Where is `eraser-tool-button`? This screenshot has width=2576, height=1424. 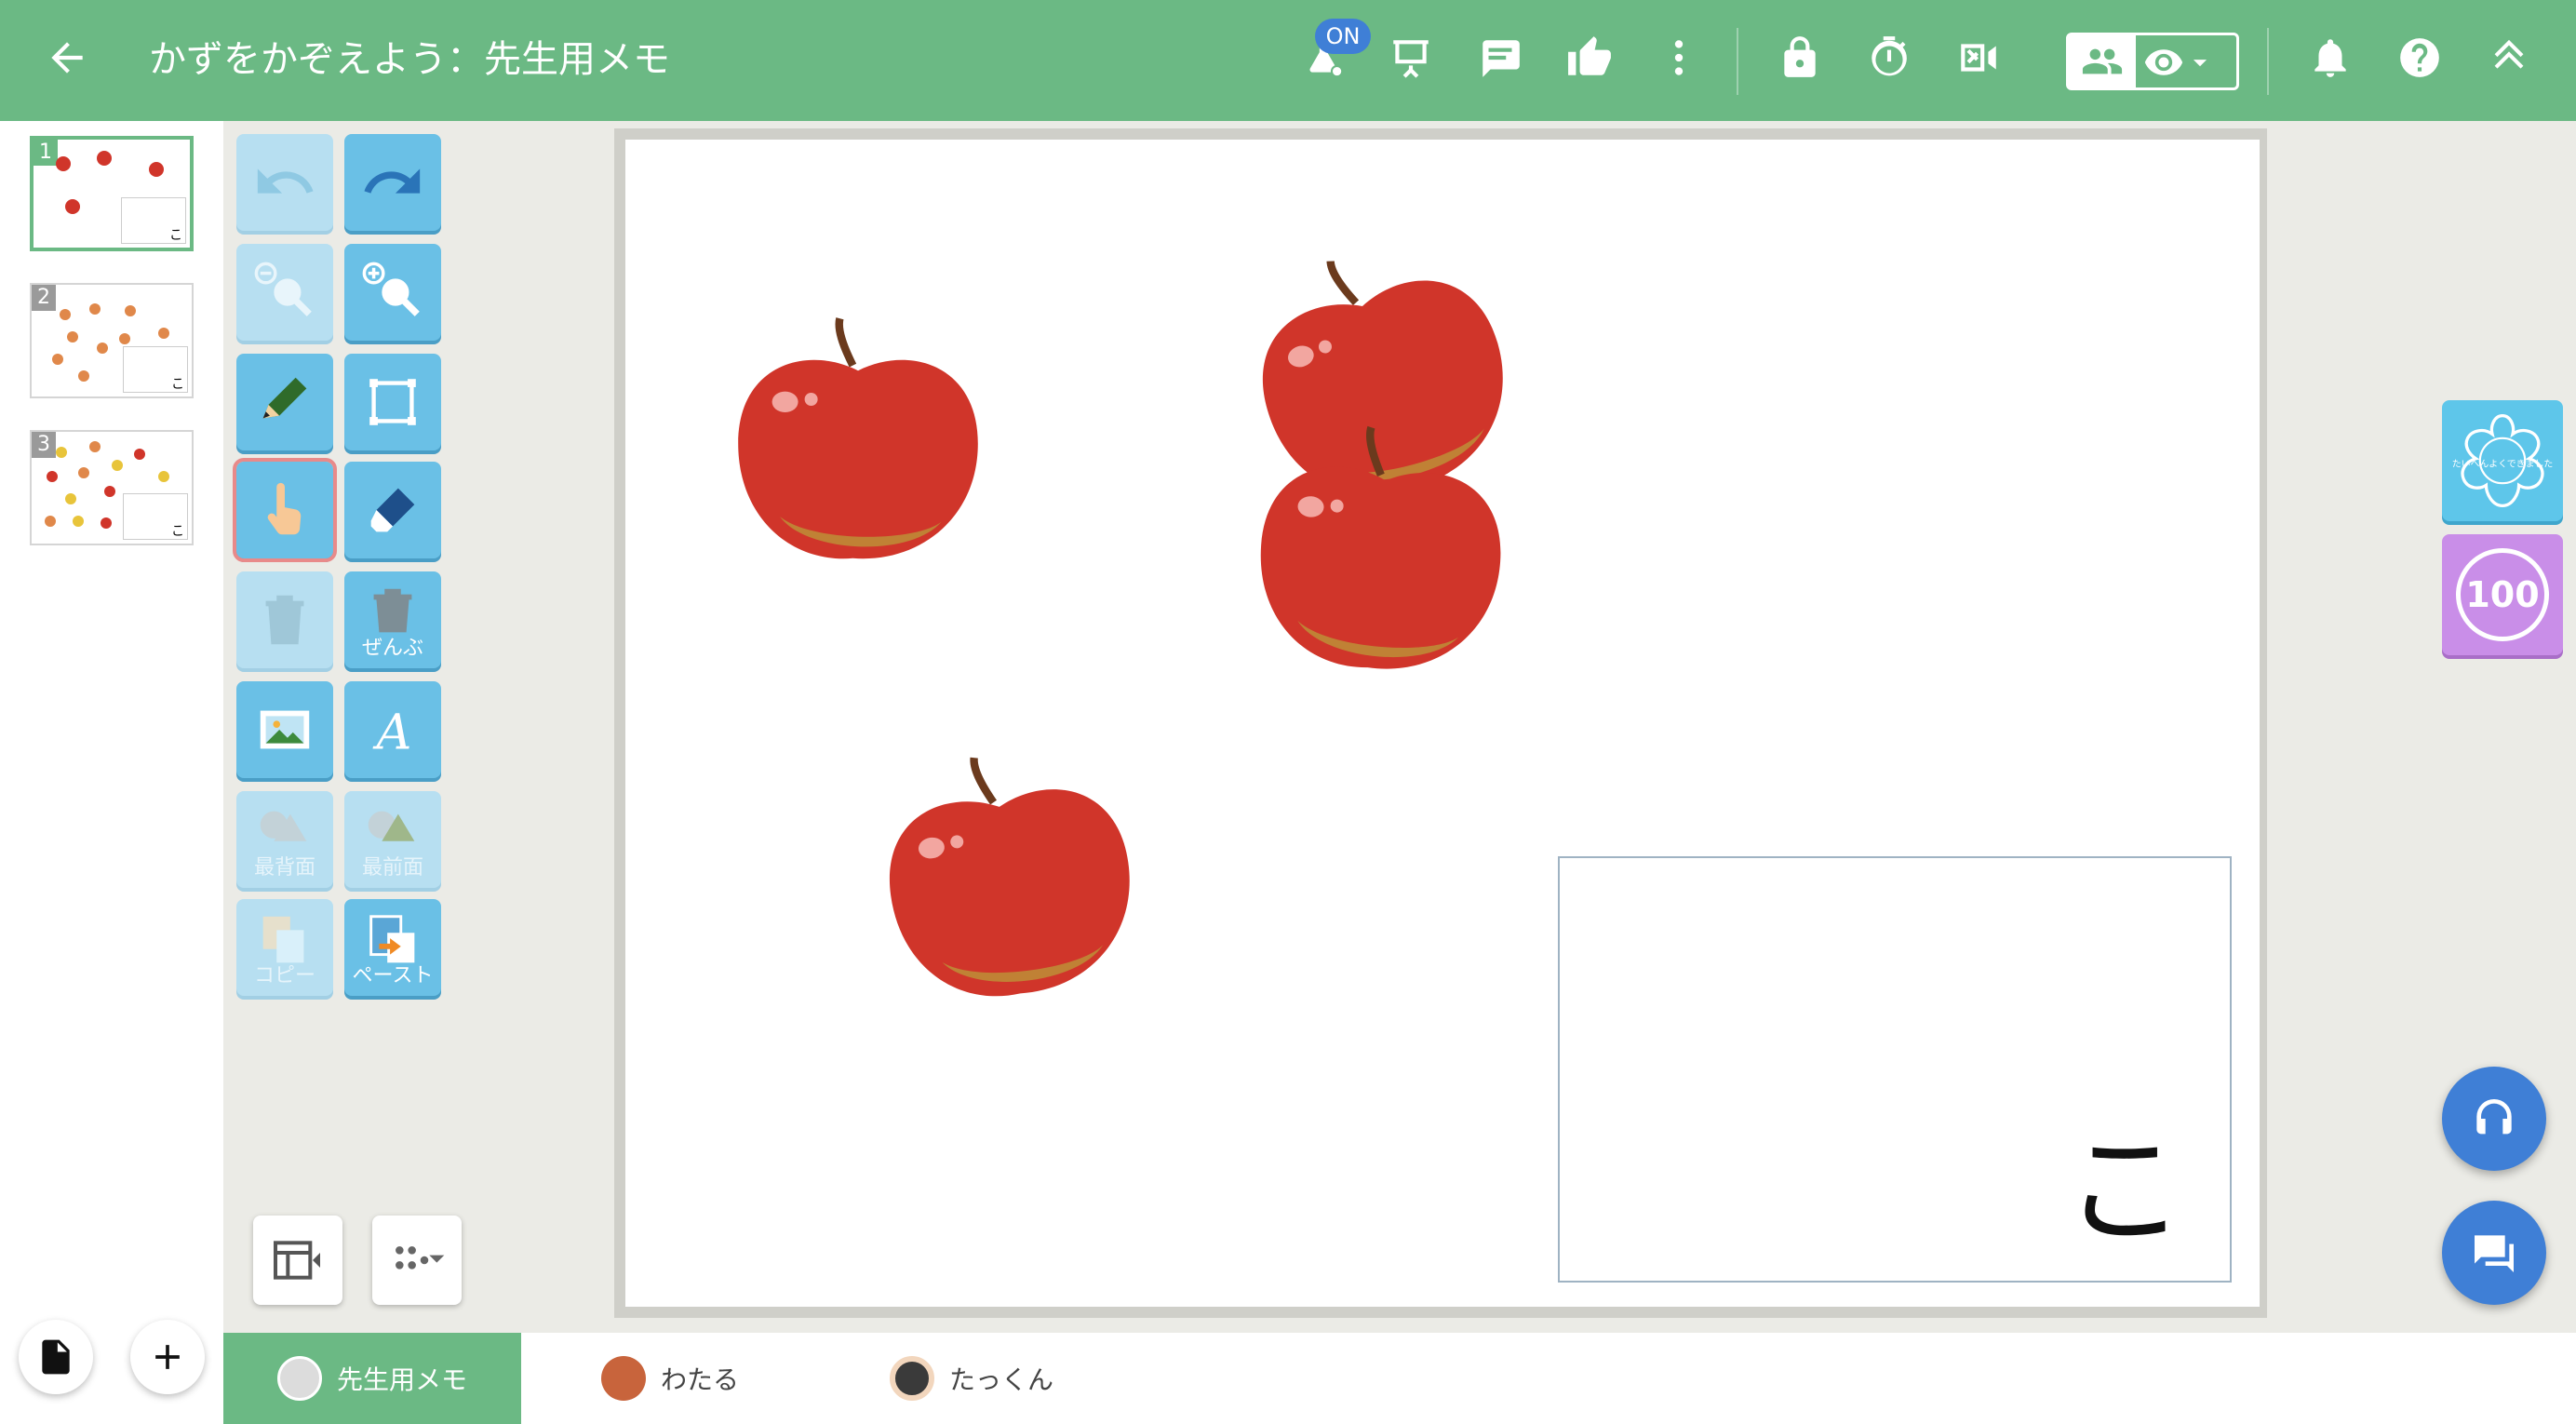 eraser-tool-button is located at coordinates (392, 510).